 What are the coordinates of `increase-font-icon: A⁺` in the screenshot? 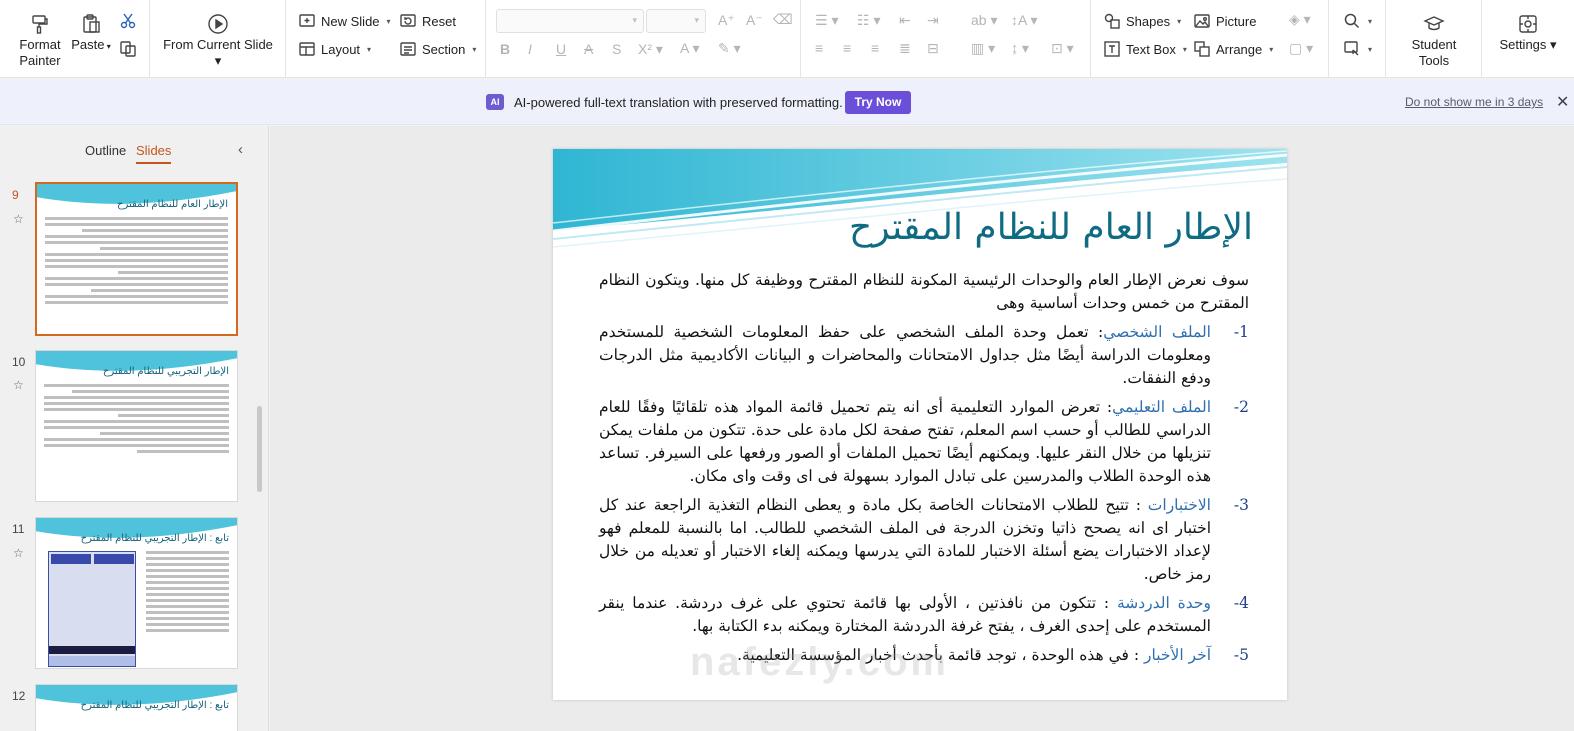 It's located at (726, 20).